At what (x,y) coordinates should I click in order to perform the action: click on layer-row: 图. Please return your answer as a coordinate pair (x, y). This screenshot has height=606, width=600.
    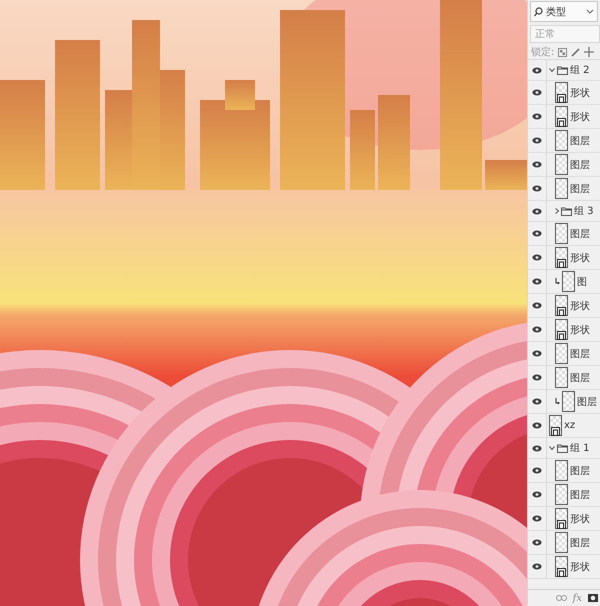
    Looking at the image, I should click on (564, 282).